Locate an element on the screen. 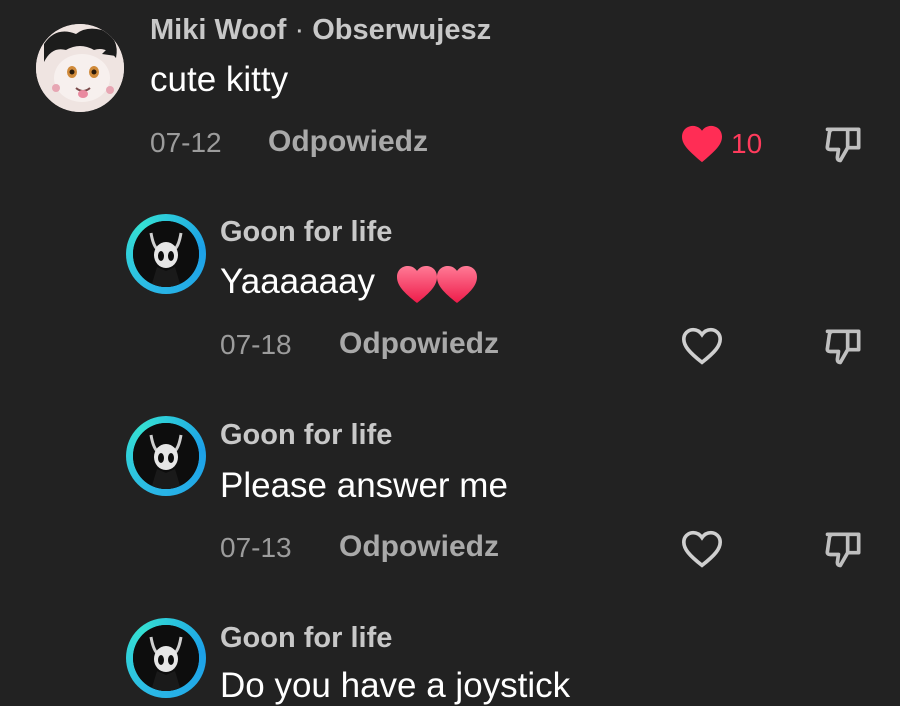 This screenshot has height=706, width=900. reply-item: Goon for life Do you have a joystick is located at coordinates (450, 655).